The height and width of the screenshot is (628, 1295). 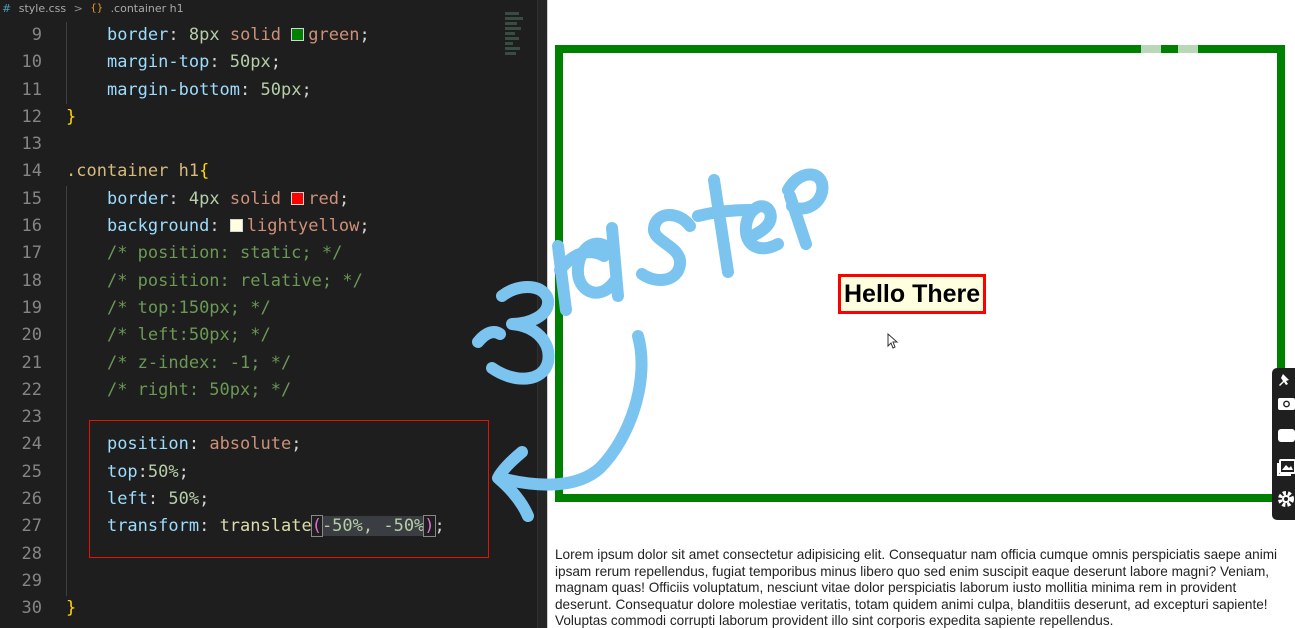 I want to click on code-text: margin-bottom: 50px;, so click(x=189, y=90).